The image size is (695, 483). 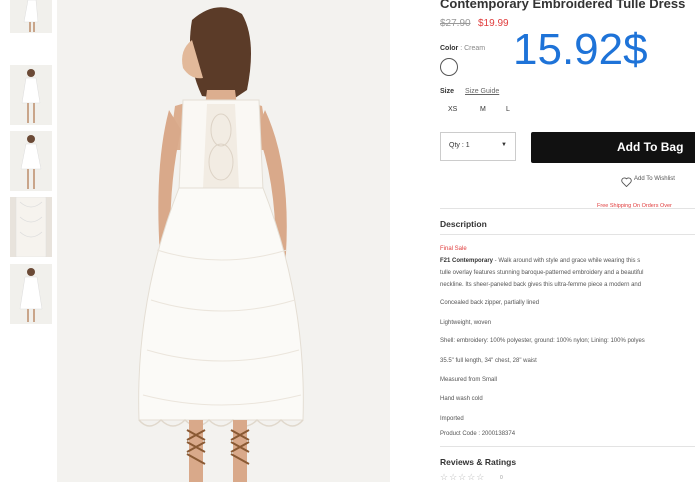 I want to click on color-swatch-cream, so click(x=449, y=67).